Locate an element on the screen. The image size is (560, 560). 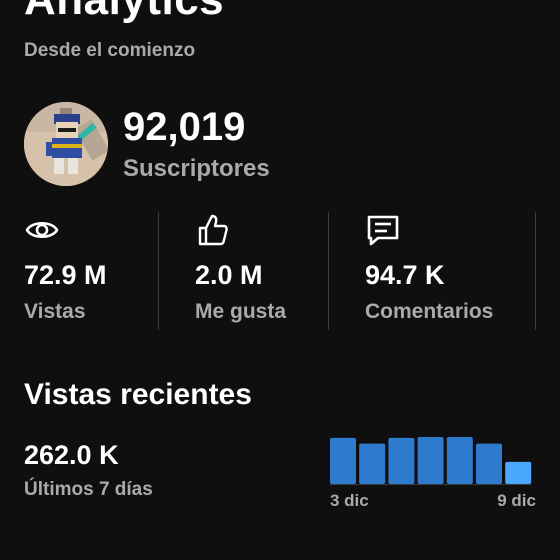
subscriber-count: 92,019 is located at coordinates (184, 127).